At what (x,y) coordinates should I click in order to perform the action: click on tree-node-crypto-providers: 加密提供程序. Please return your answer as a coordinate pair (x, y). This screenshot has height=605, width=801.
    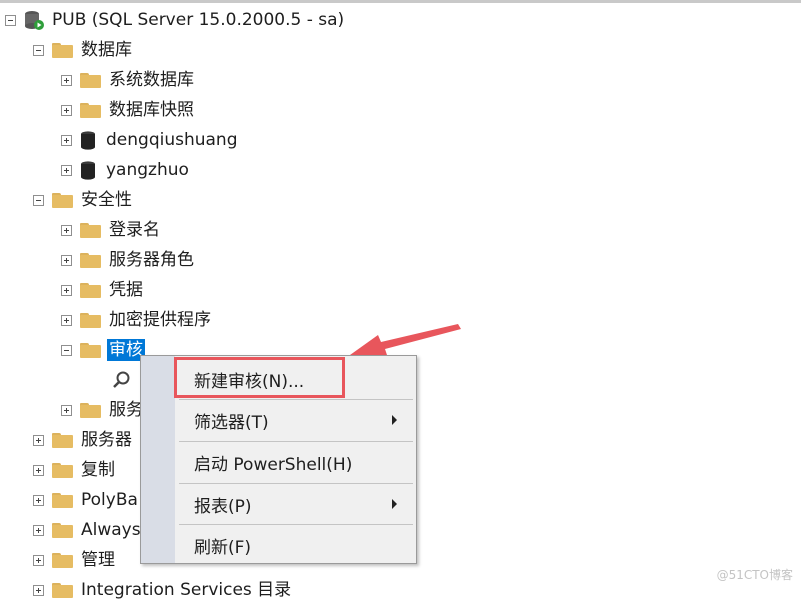
    Looking at the image, I should click on (136, 320).